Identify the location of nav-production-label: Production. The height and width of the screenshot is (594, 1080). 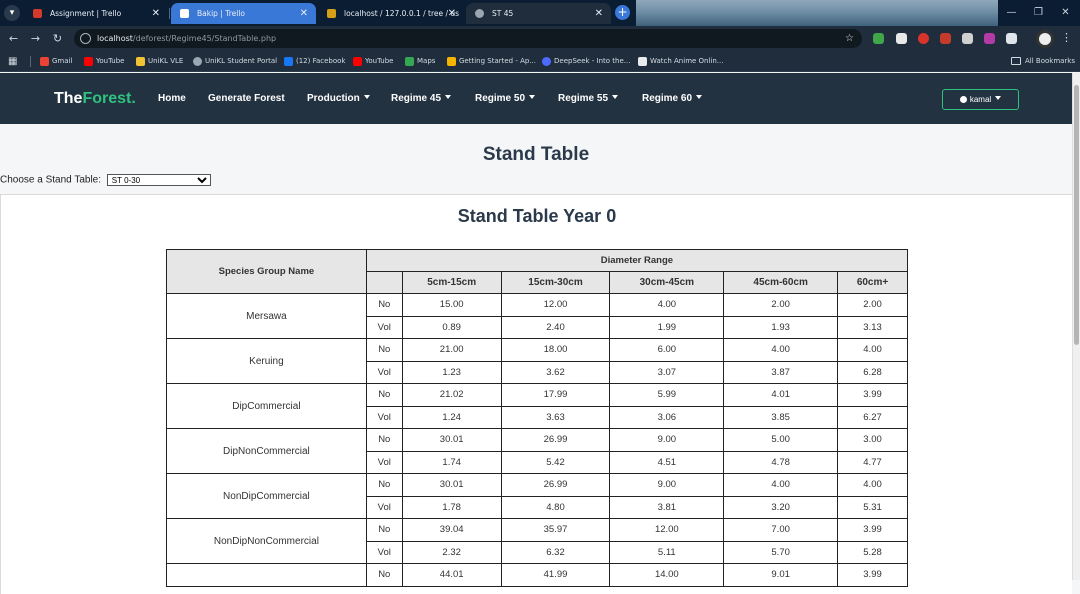
(333, 98).